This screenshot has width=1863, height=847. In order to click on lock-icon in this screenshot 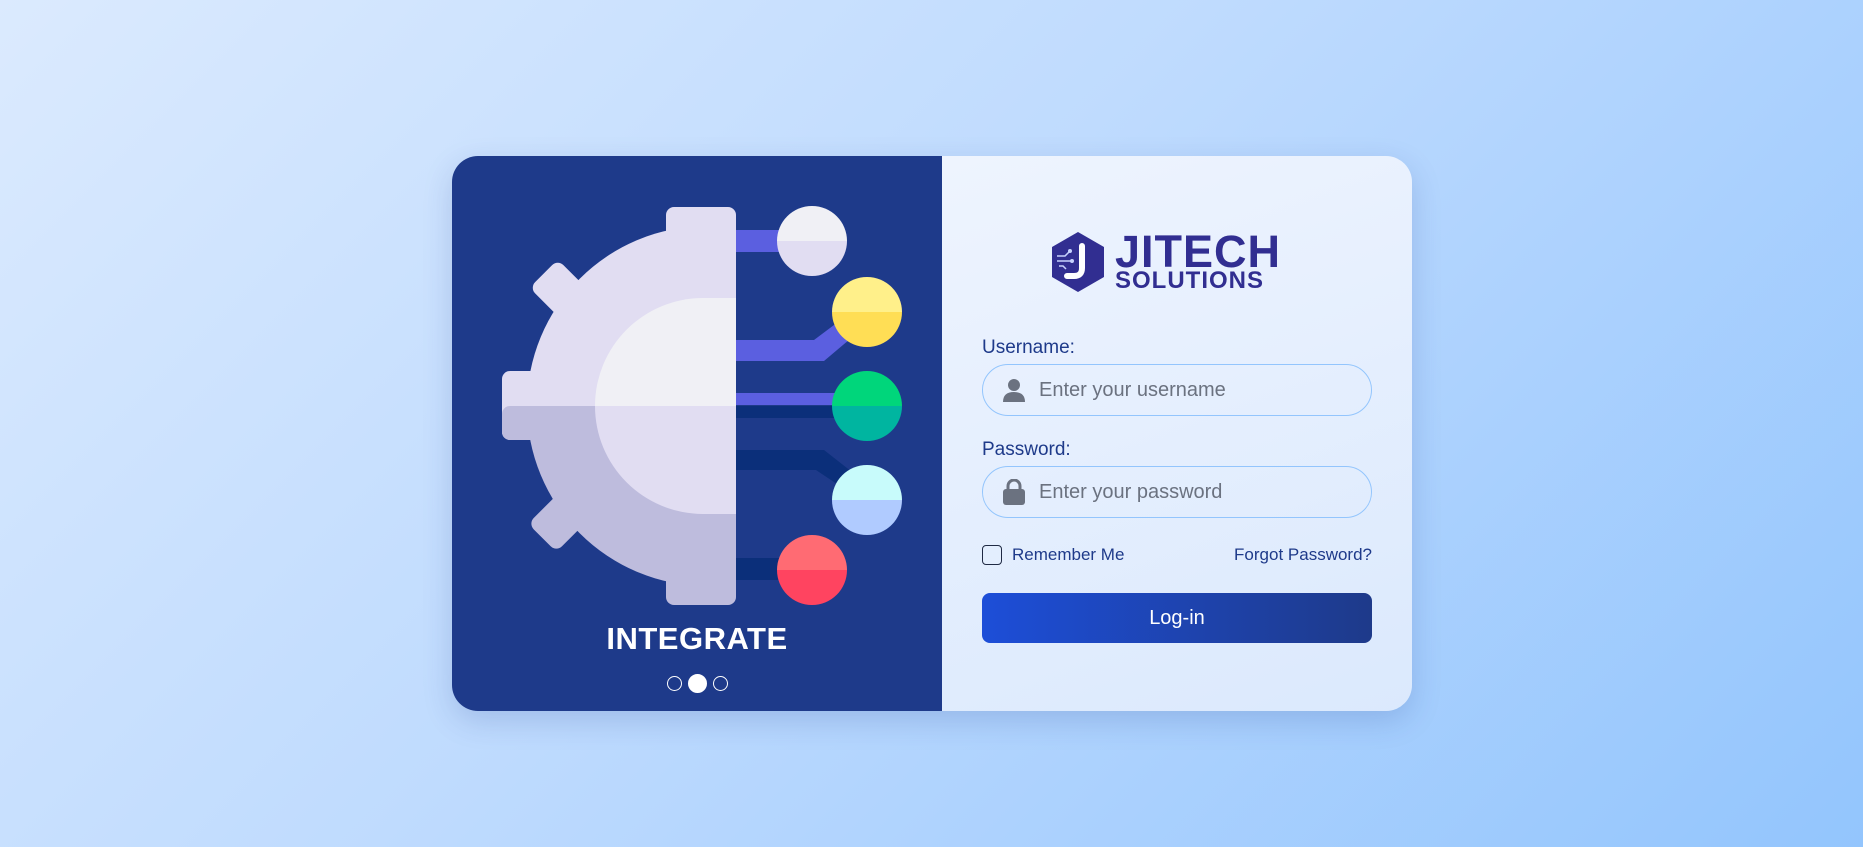, I will do `click(1014, 492)`.